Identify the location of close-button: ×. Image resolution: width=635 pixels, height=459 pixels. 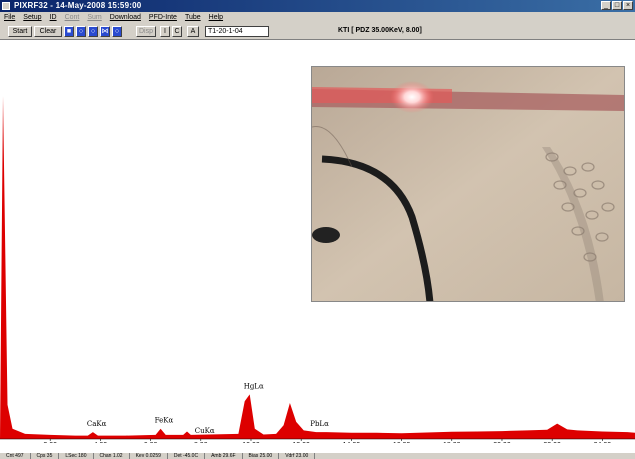
(628, 5).